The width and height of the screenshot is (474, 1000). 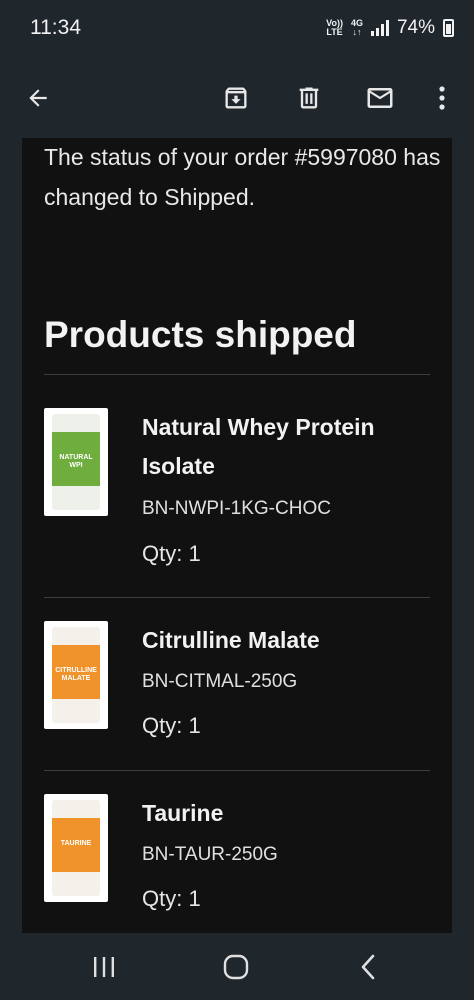 I want to click on back-icon, so click(x=368, y=967).